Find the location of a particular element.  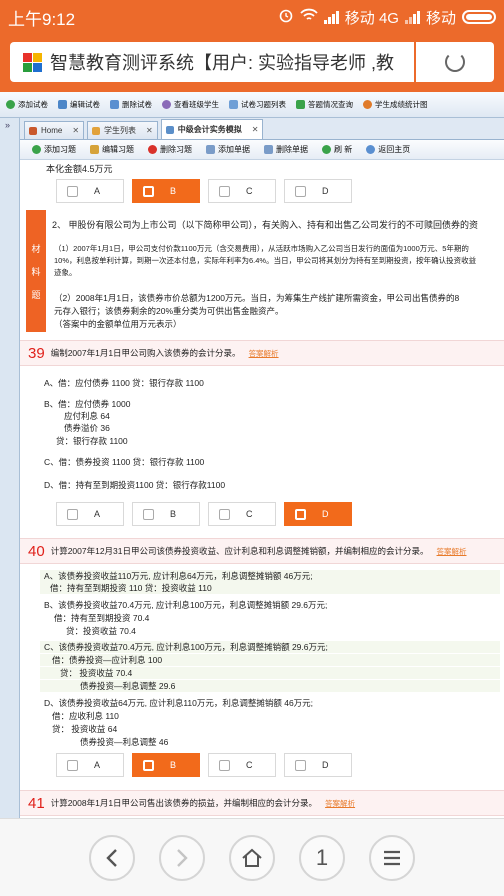

material-label: 材 料 题 is located at coordinates (36, 271).